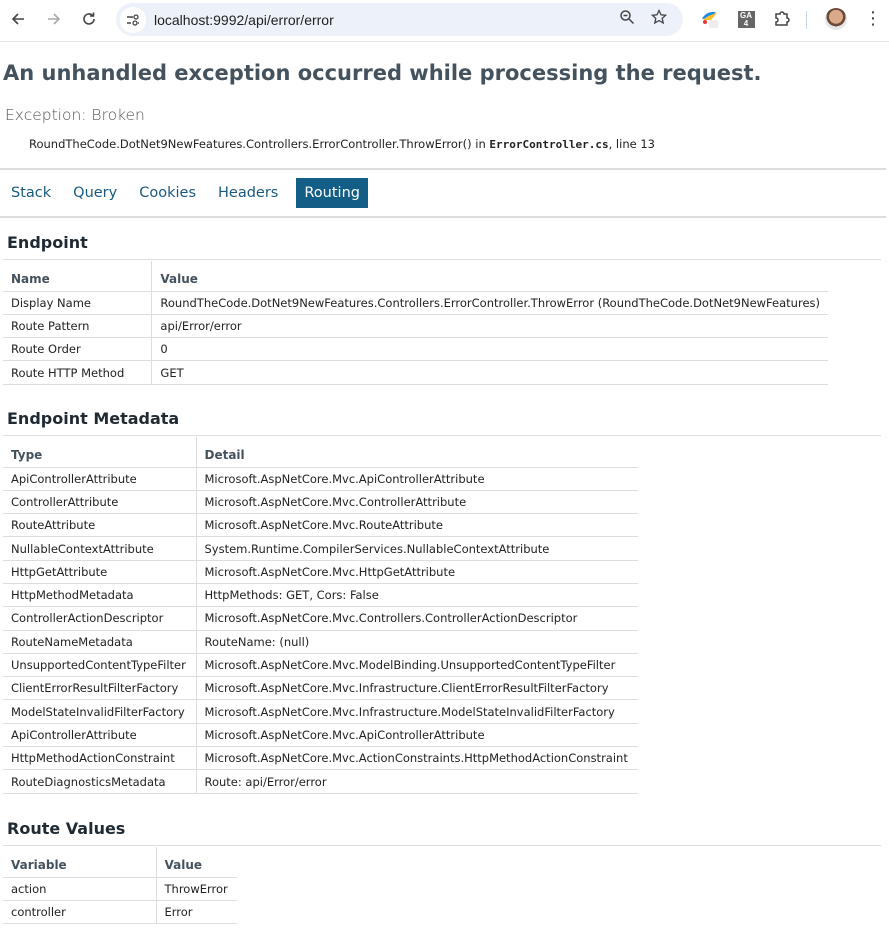 The width and height of the screenshot is (889, 936). I want to click on forward-button, so click(54, 19).